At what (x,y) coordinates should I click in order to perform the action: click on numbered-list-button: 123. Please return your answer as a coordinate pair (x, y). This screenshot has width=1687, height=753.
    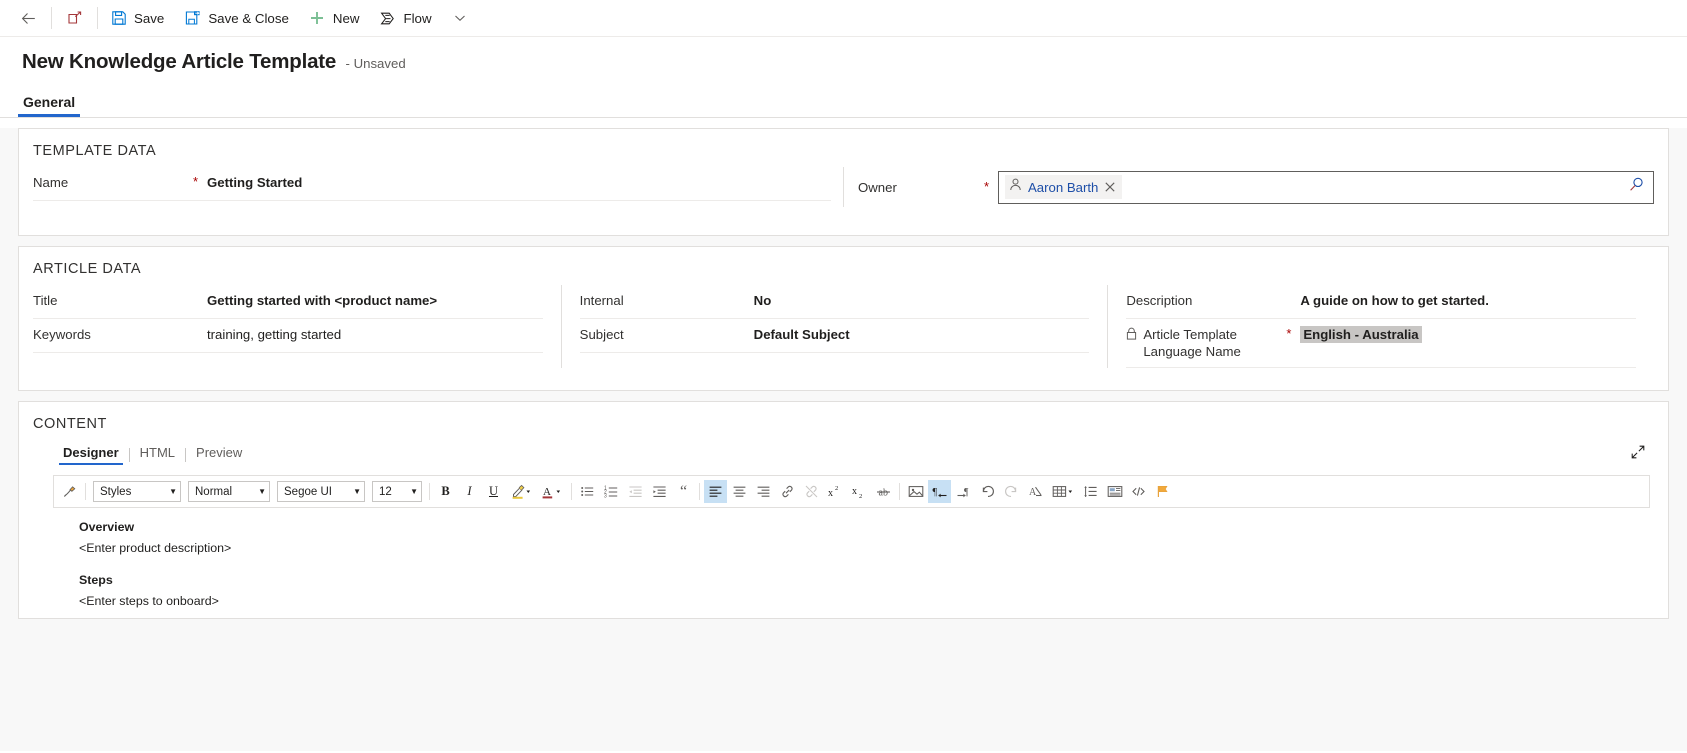
    Looking at the image, I should click on (611, 491).